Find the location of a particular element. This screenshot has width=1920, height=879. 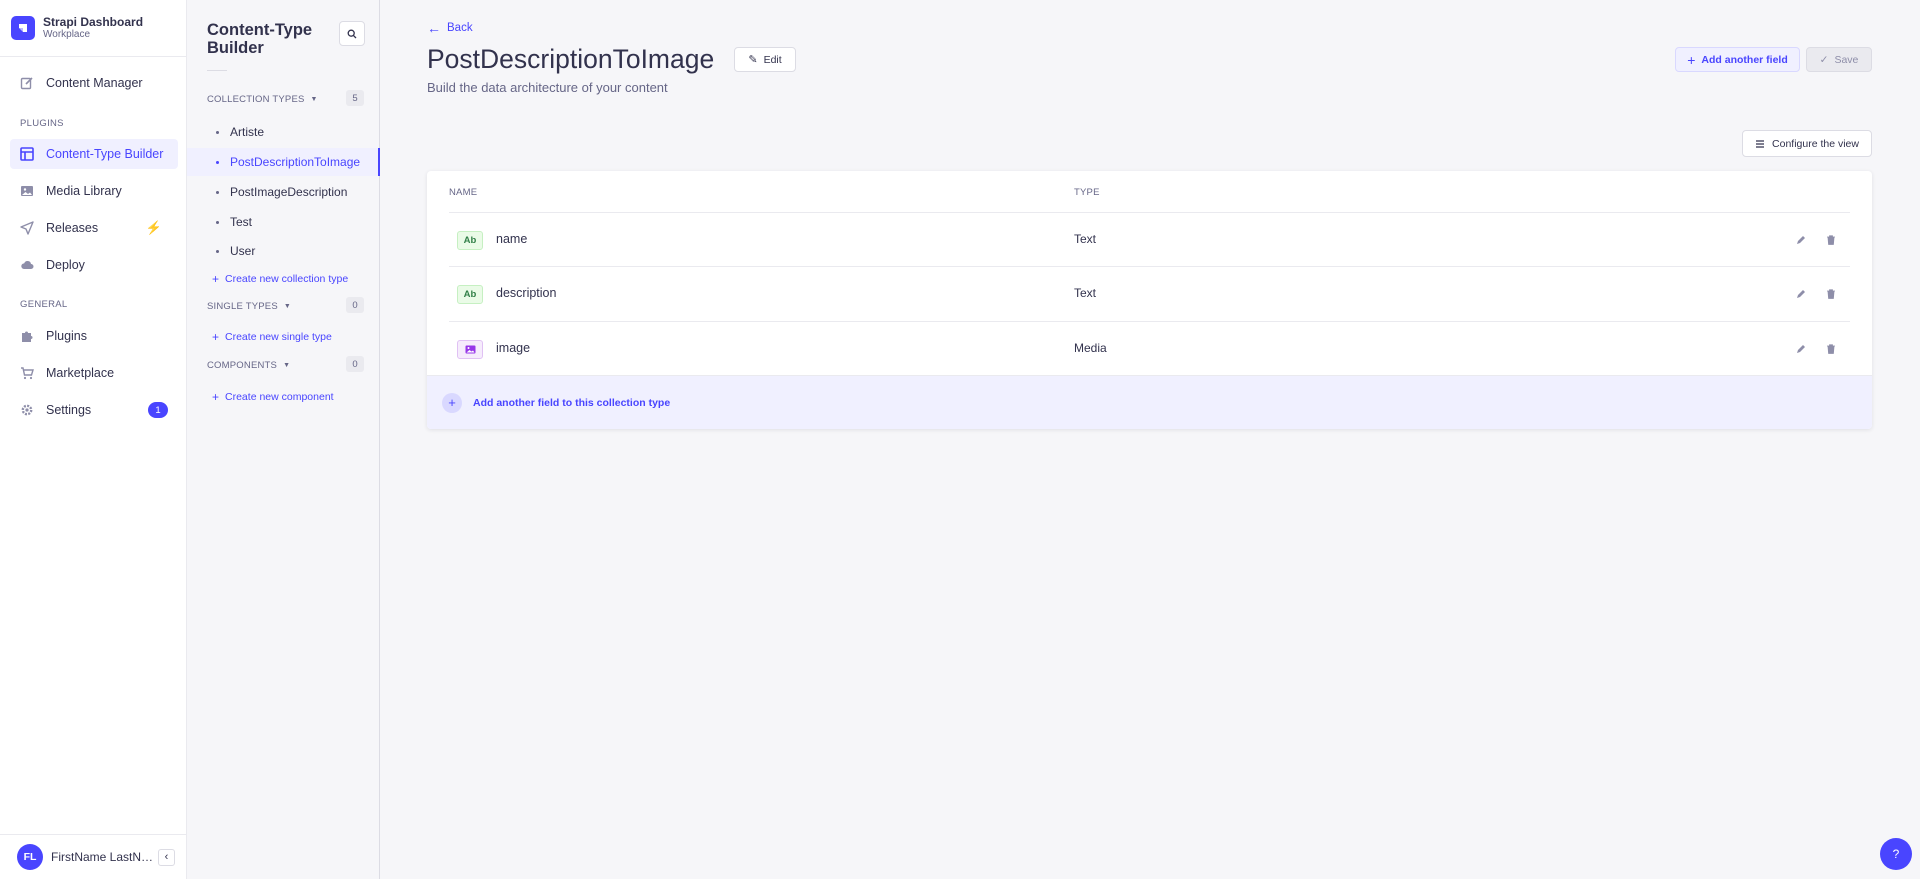

collection-item-postimagedescription: PostImageDescription is located at coordinates (283, 192).